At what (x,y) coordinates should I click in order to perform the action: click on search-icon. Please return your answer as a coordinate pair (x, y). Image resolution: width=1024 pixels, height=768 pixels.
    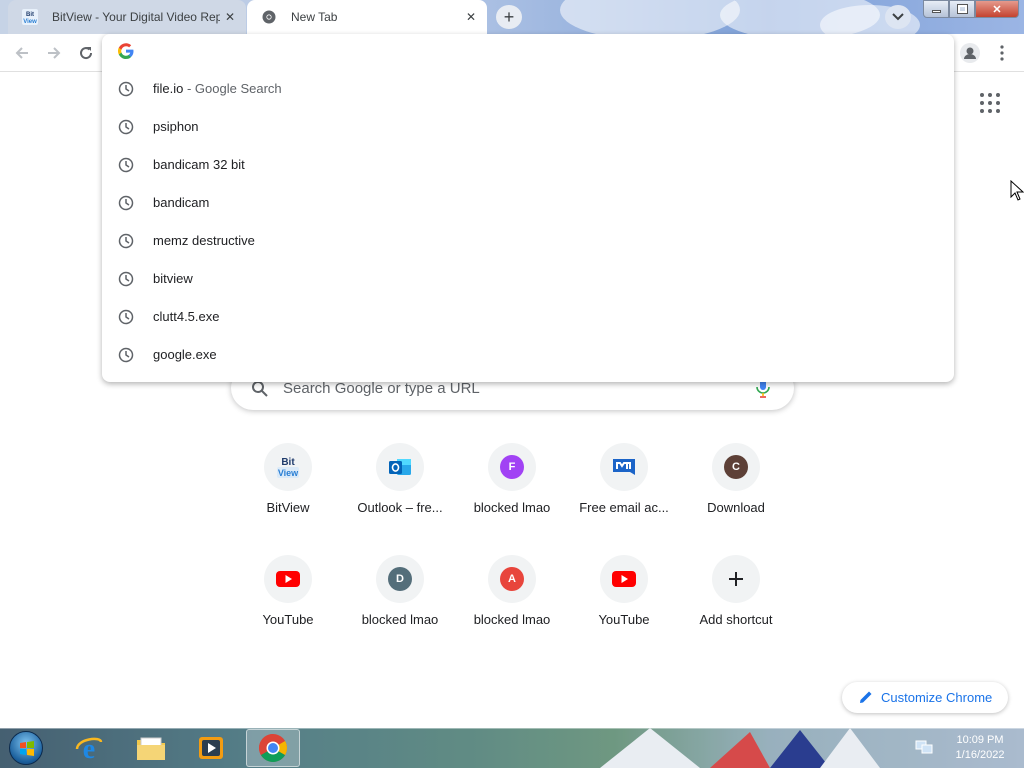
    Looking at the image, I should click on (260, 389).